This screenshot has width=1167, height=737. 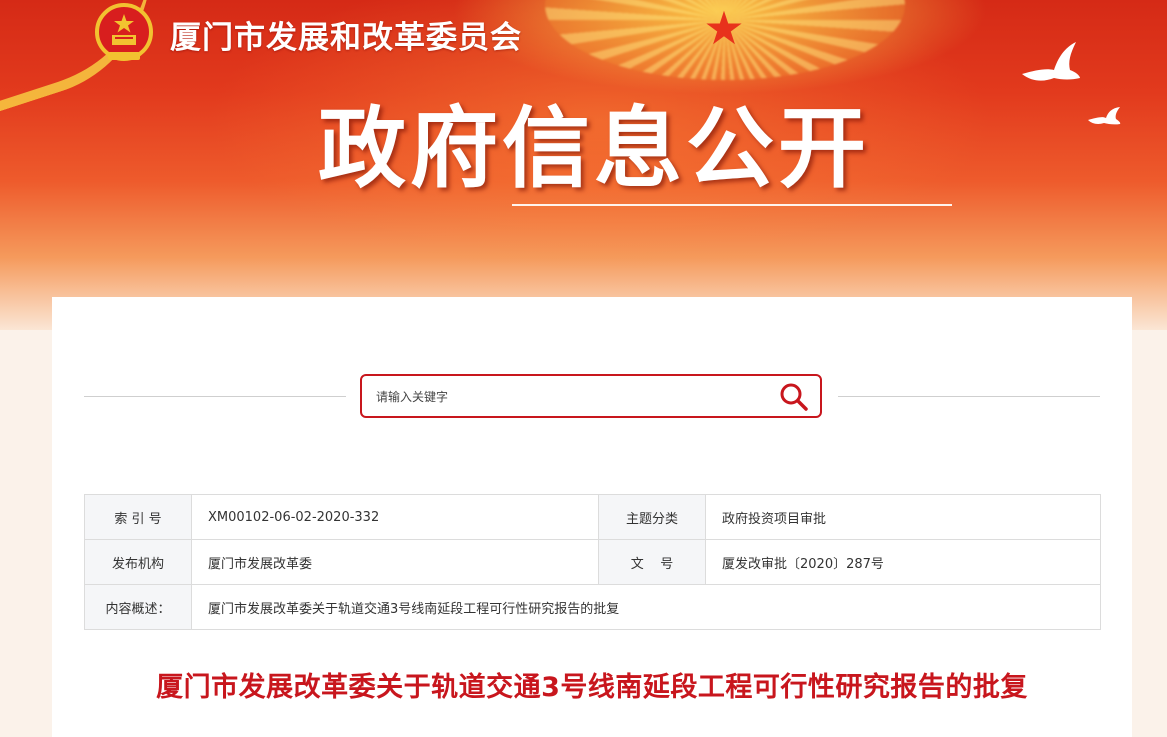 I want to click on title-underline, so click(x=732, y=205).